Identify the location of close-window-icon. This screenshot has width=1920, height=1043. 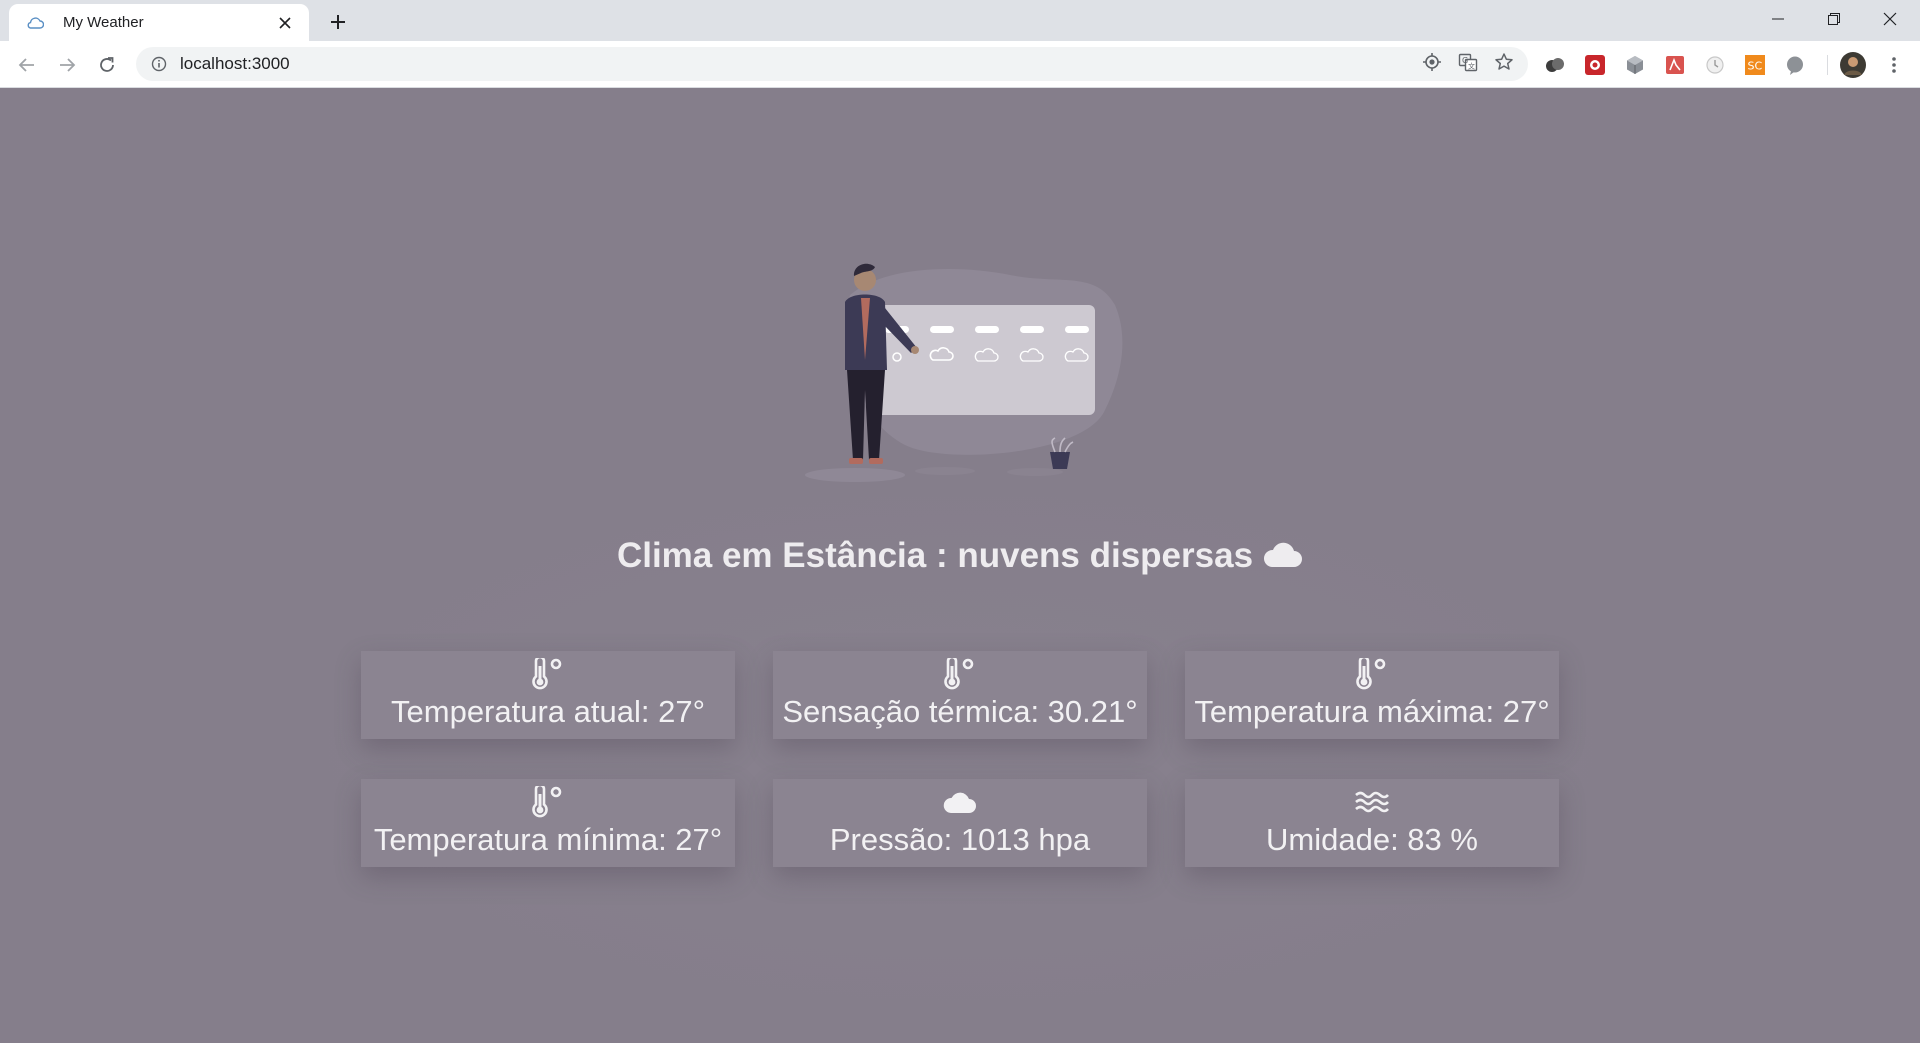
(1890, 18).